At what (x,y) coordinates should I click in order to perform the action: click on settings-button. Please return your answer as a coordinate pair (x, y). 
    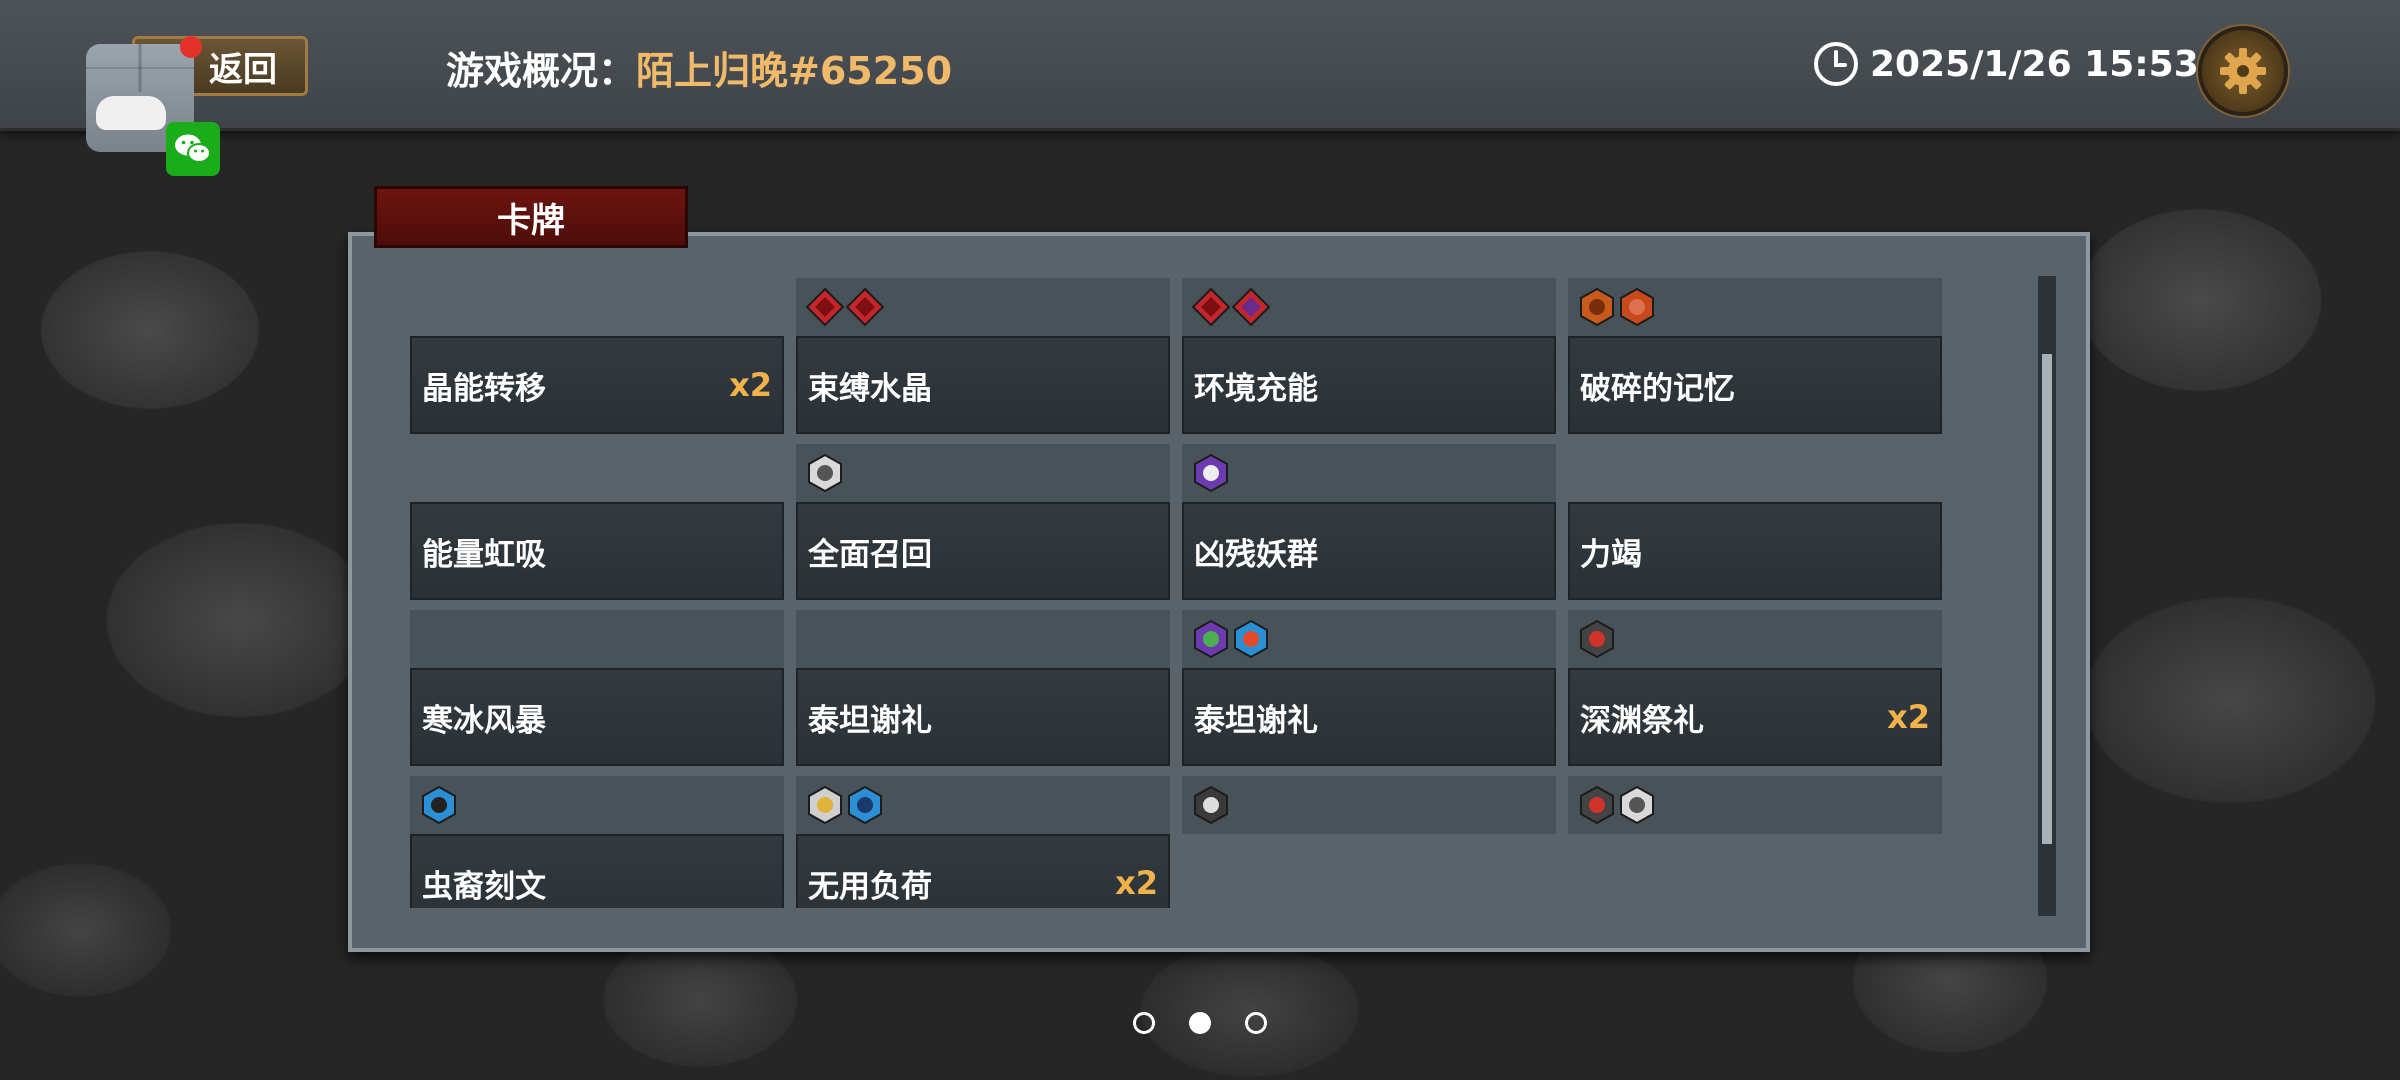
    Looking at the image, I should click on (2243, 71).